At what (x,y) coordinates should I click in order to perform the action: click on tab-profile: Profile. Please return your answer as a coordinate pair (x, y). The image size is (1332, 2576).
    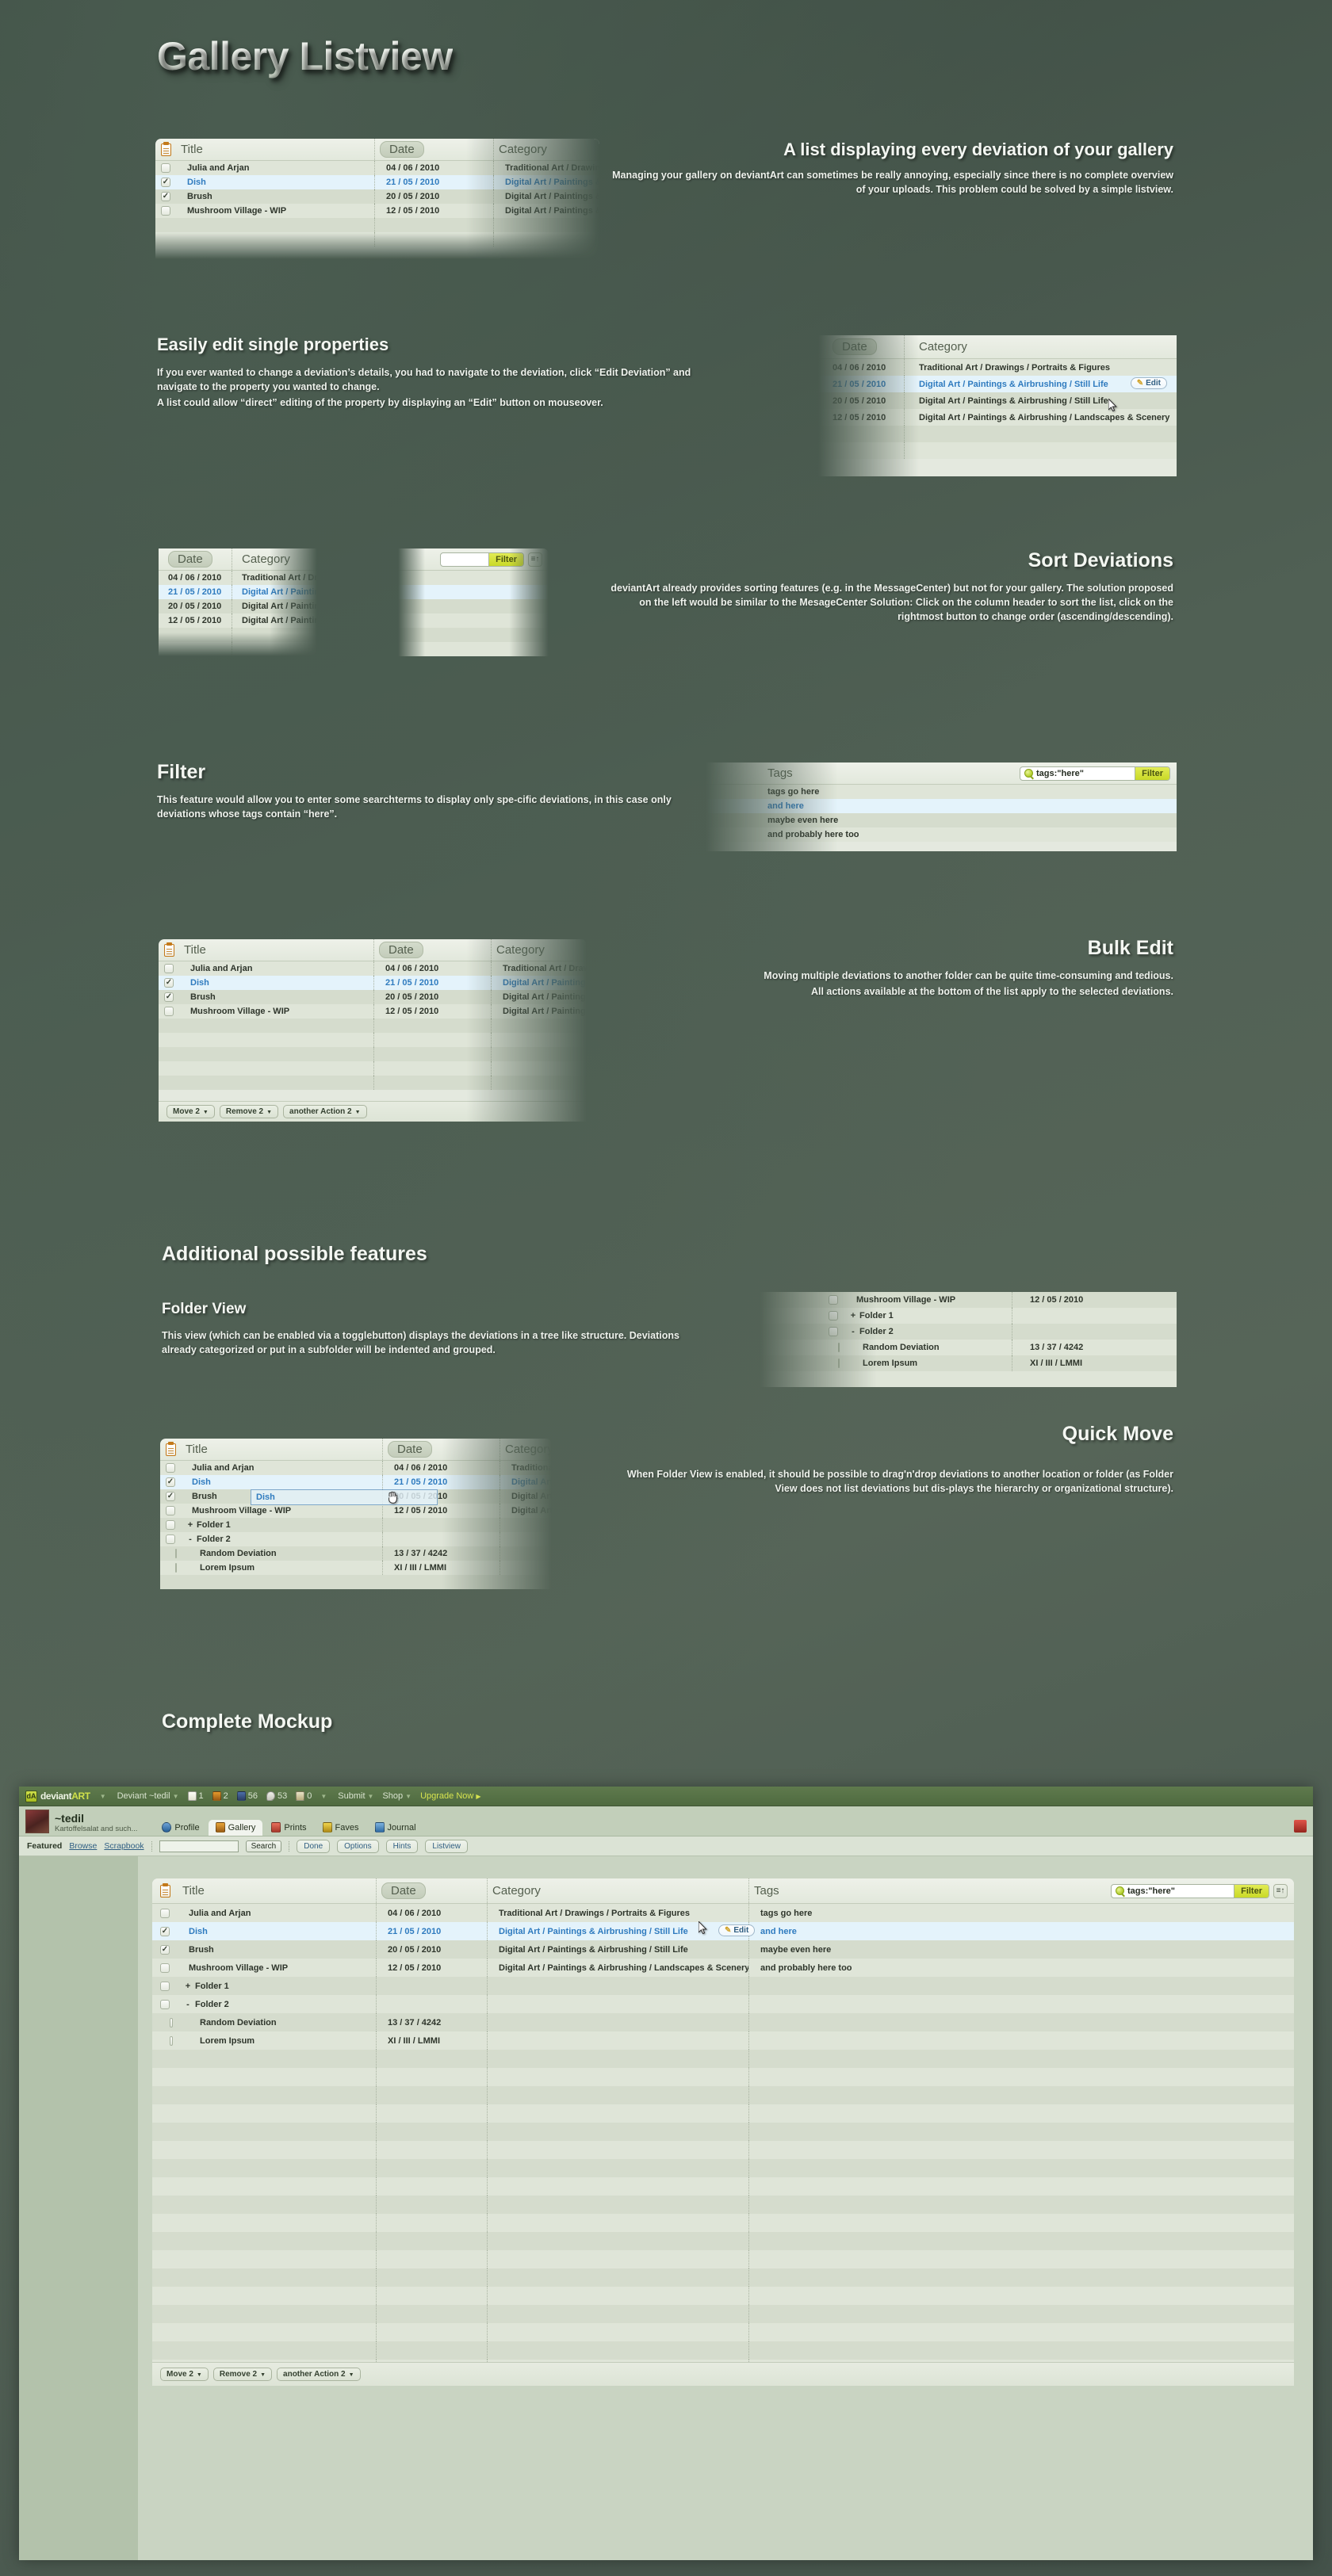
    Looking at the image, I should click on (180, 1828).